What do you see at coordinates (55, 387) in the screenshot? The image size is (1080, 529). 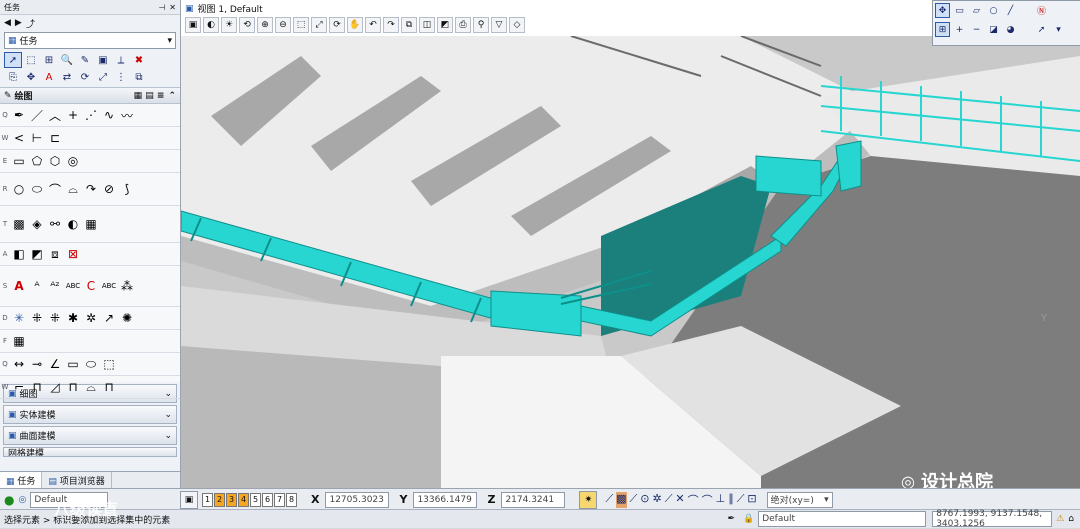 I see `dim-angle-icon: ◿` at bounding box center [55, 387].